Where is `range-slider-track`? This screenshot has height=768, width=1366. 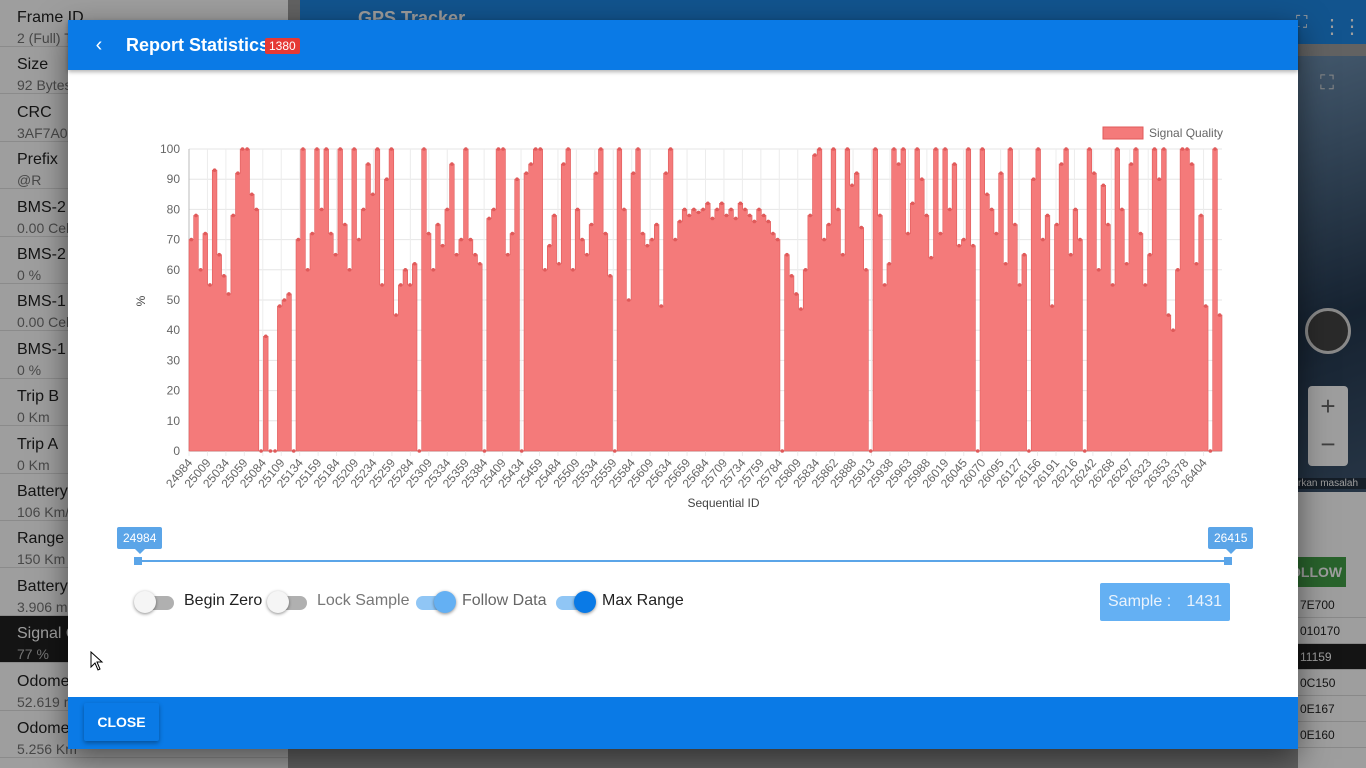
range-slider-track is located at coordinates (683, 561).